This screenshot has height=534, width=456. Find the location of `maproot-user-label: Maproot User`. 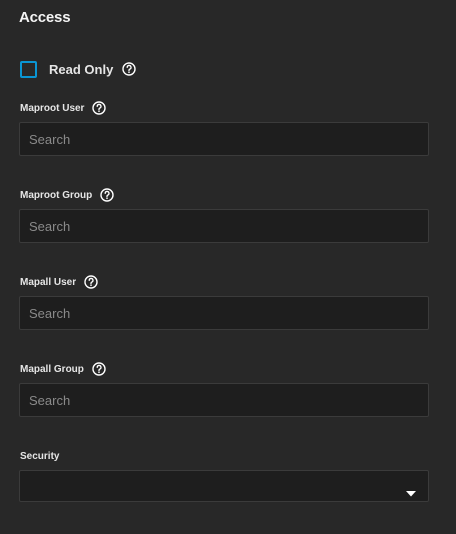

maproot-user-label: Maproot User is located at coordinates (52, 108).